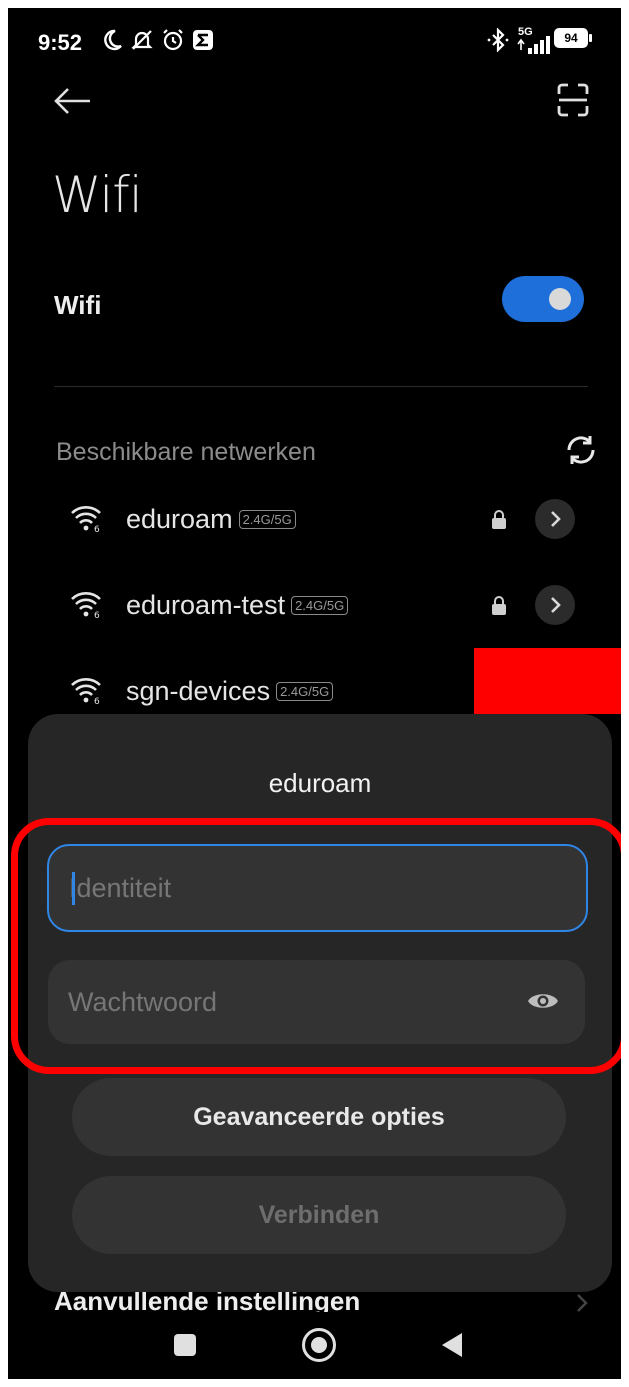 The image size is (629, 1387). Describe the element at coordinates (319, 1215) in the screenshot. I see `connect-button: Verbinden` at that location.